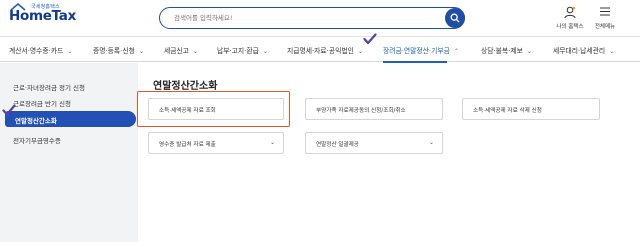 The image size is (640, 242). I want to click on nav-label: 상담·불복·제보, so click(502, 51).